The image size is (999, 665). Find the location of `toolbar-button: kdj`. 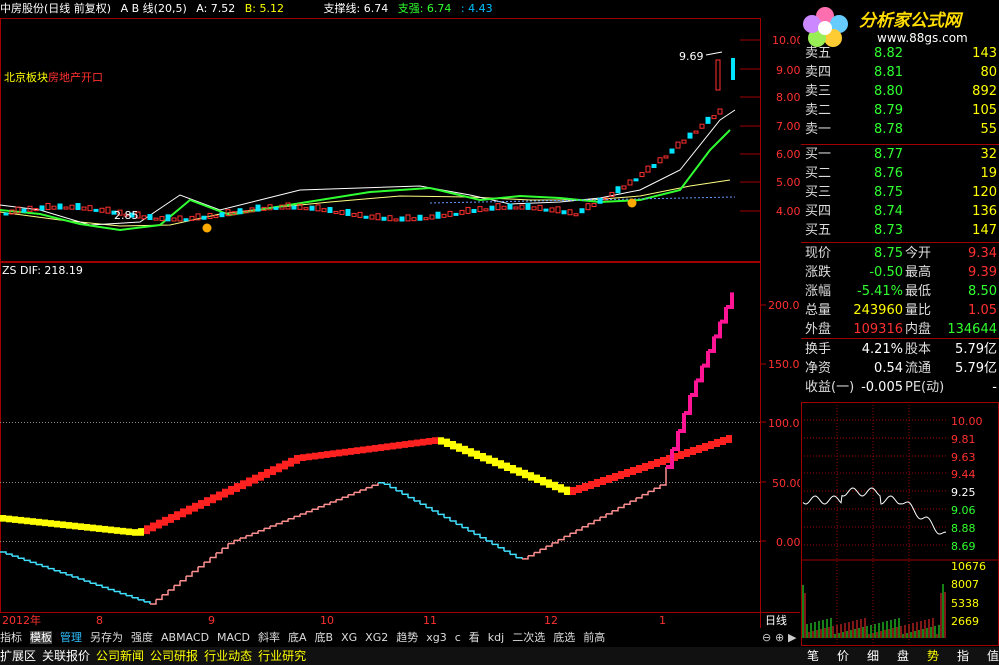

toolbar-button: kdj is located at coordinates (496, 637).